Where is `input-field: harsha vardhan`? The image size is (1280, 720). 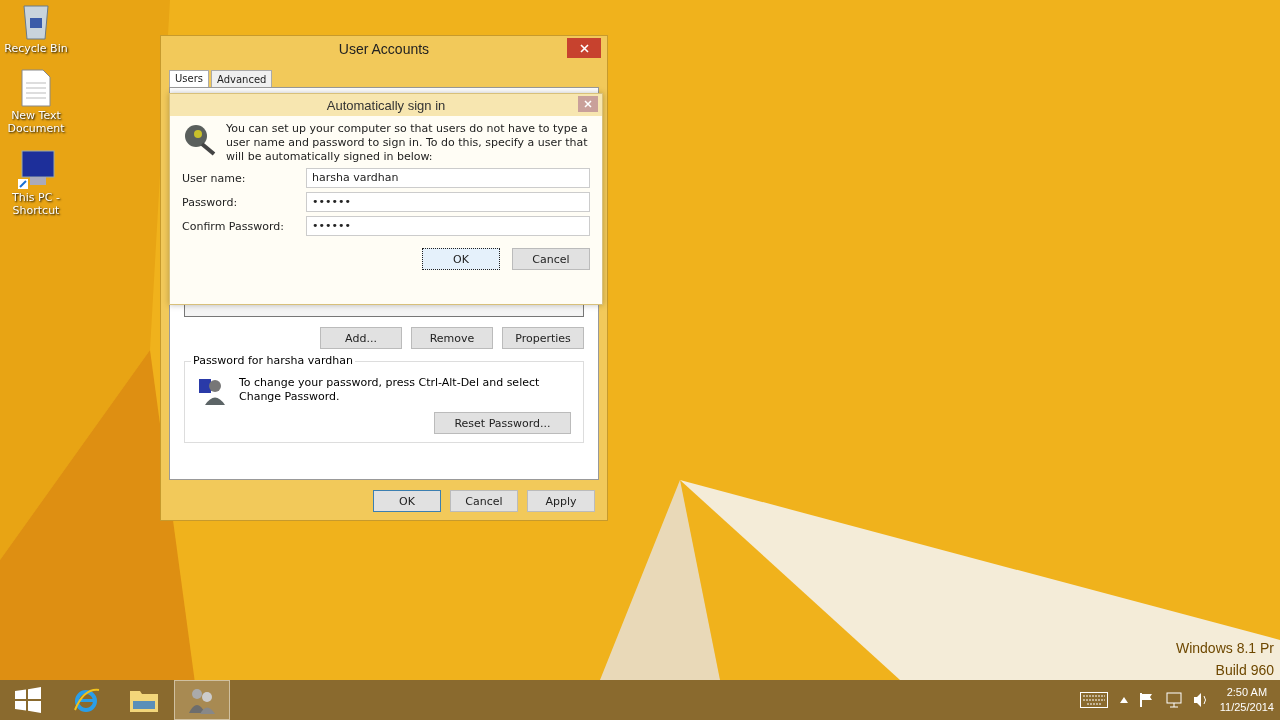 input-field: harsha vardhan is located at coordinates (448, 178).